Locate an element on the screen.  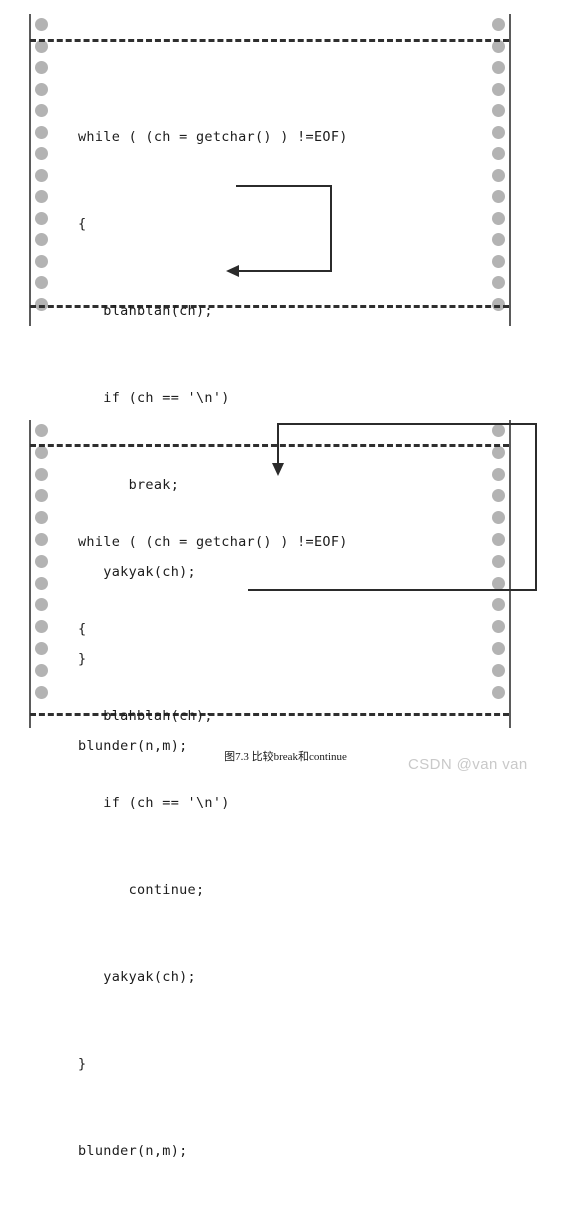
continue-arrow-segment-left is located at coordinates (278, 445).